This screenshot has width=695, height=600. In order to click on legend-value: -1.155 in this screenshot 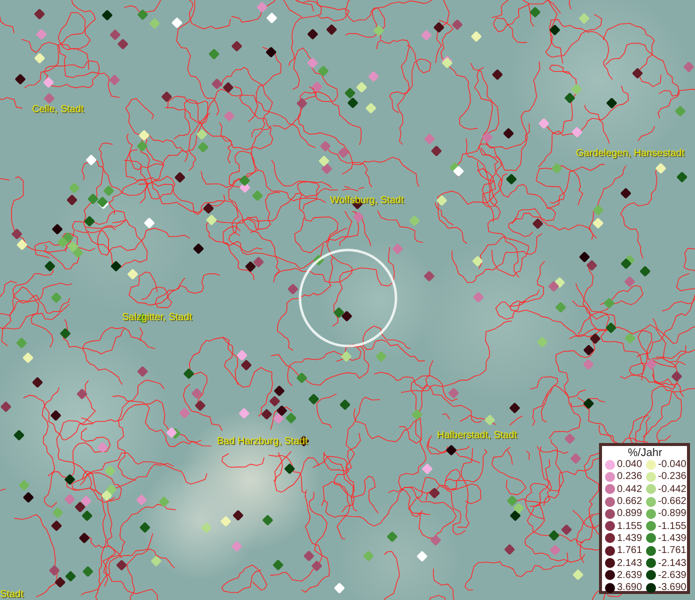, I will do `click(672, 526)`.